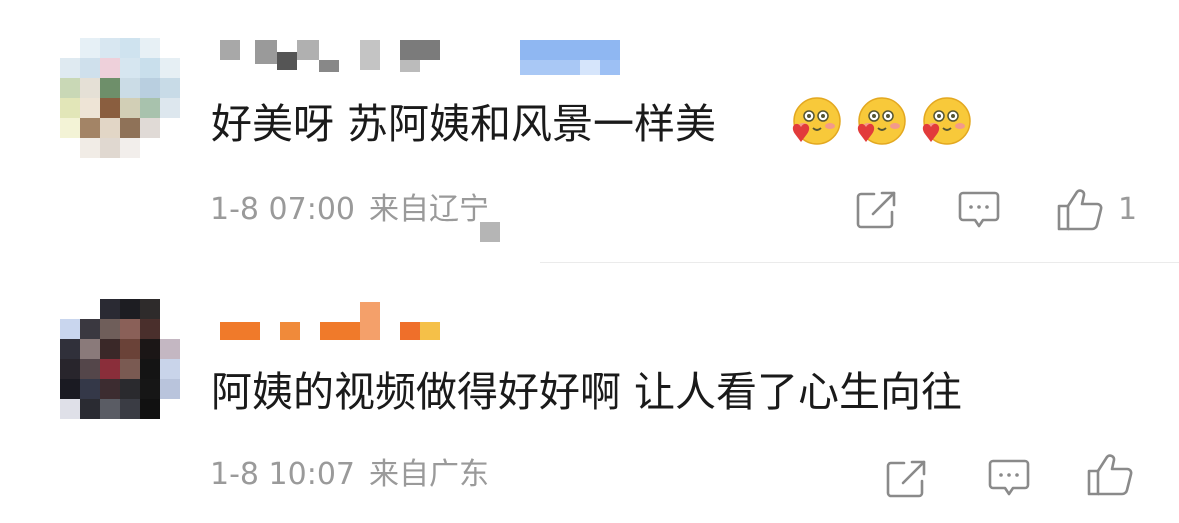  What do you see at coordinates (490, 232) in the screenshot?
I see `redaction-pixel` at bounding box center [490, 232].